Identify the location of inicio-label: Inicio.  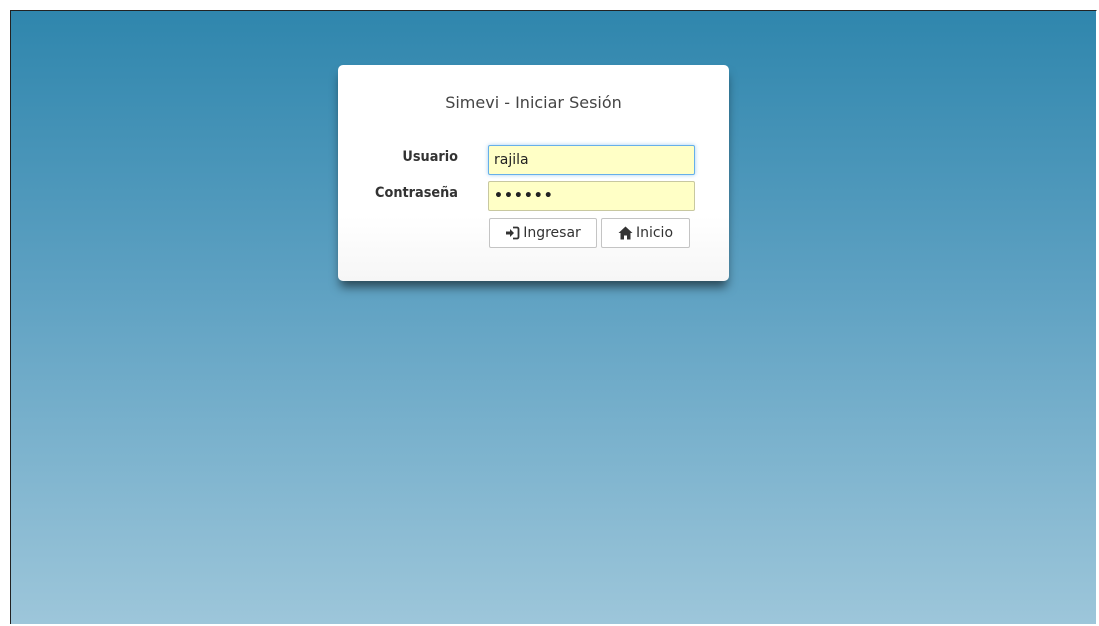
(654, 233).